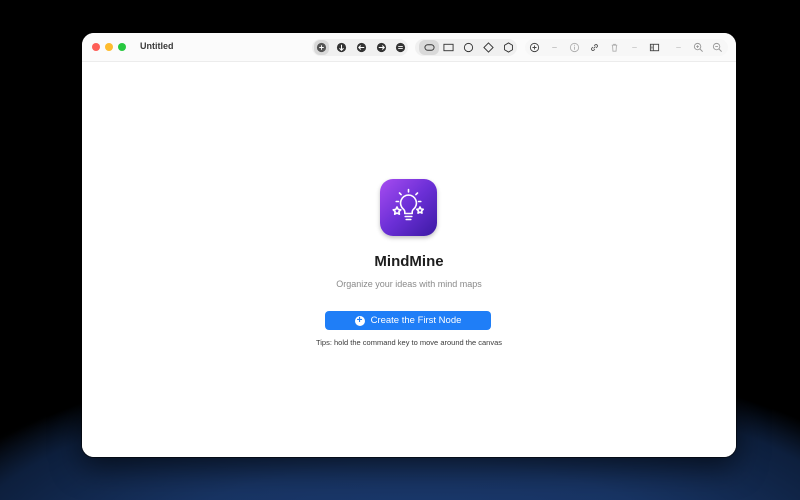 The width and height of the screenshot is (800, 500). Describe the element at coordinates (634, 47) in the screenshot. I see `separator-icon` at that location.